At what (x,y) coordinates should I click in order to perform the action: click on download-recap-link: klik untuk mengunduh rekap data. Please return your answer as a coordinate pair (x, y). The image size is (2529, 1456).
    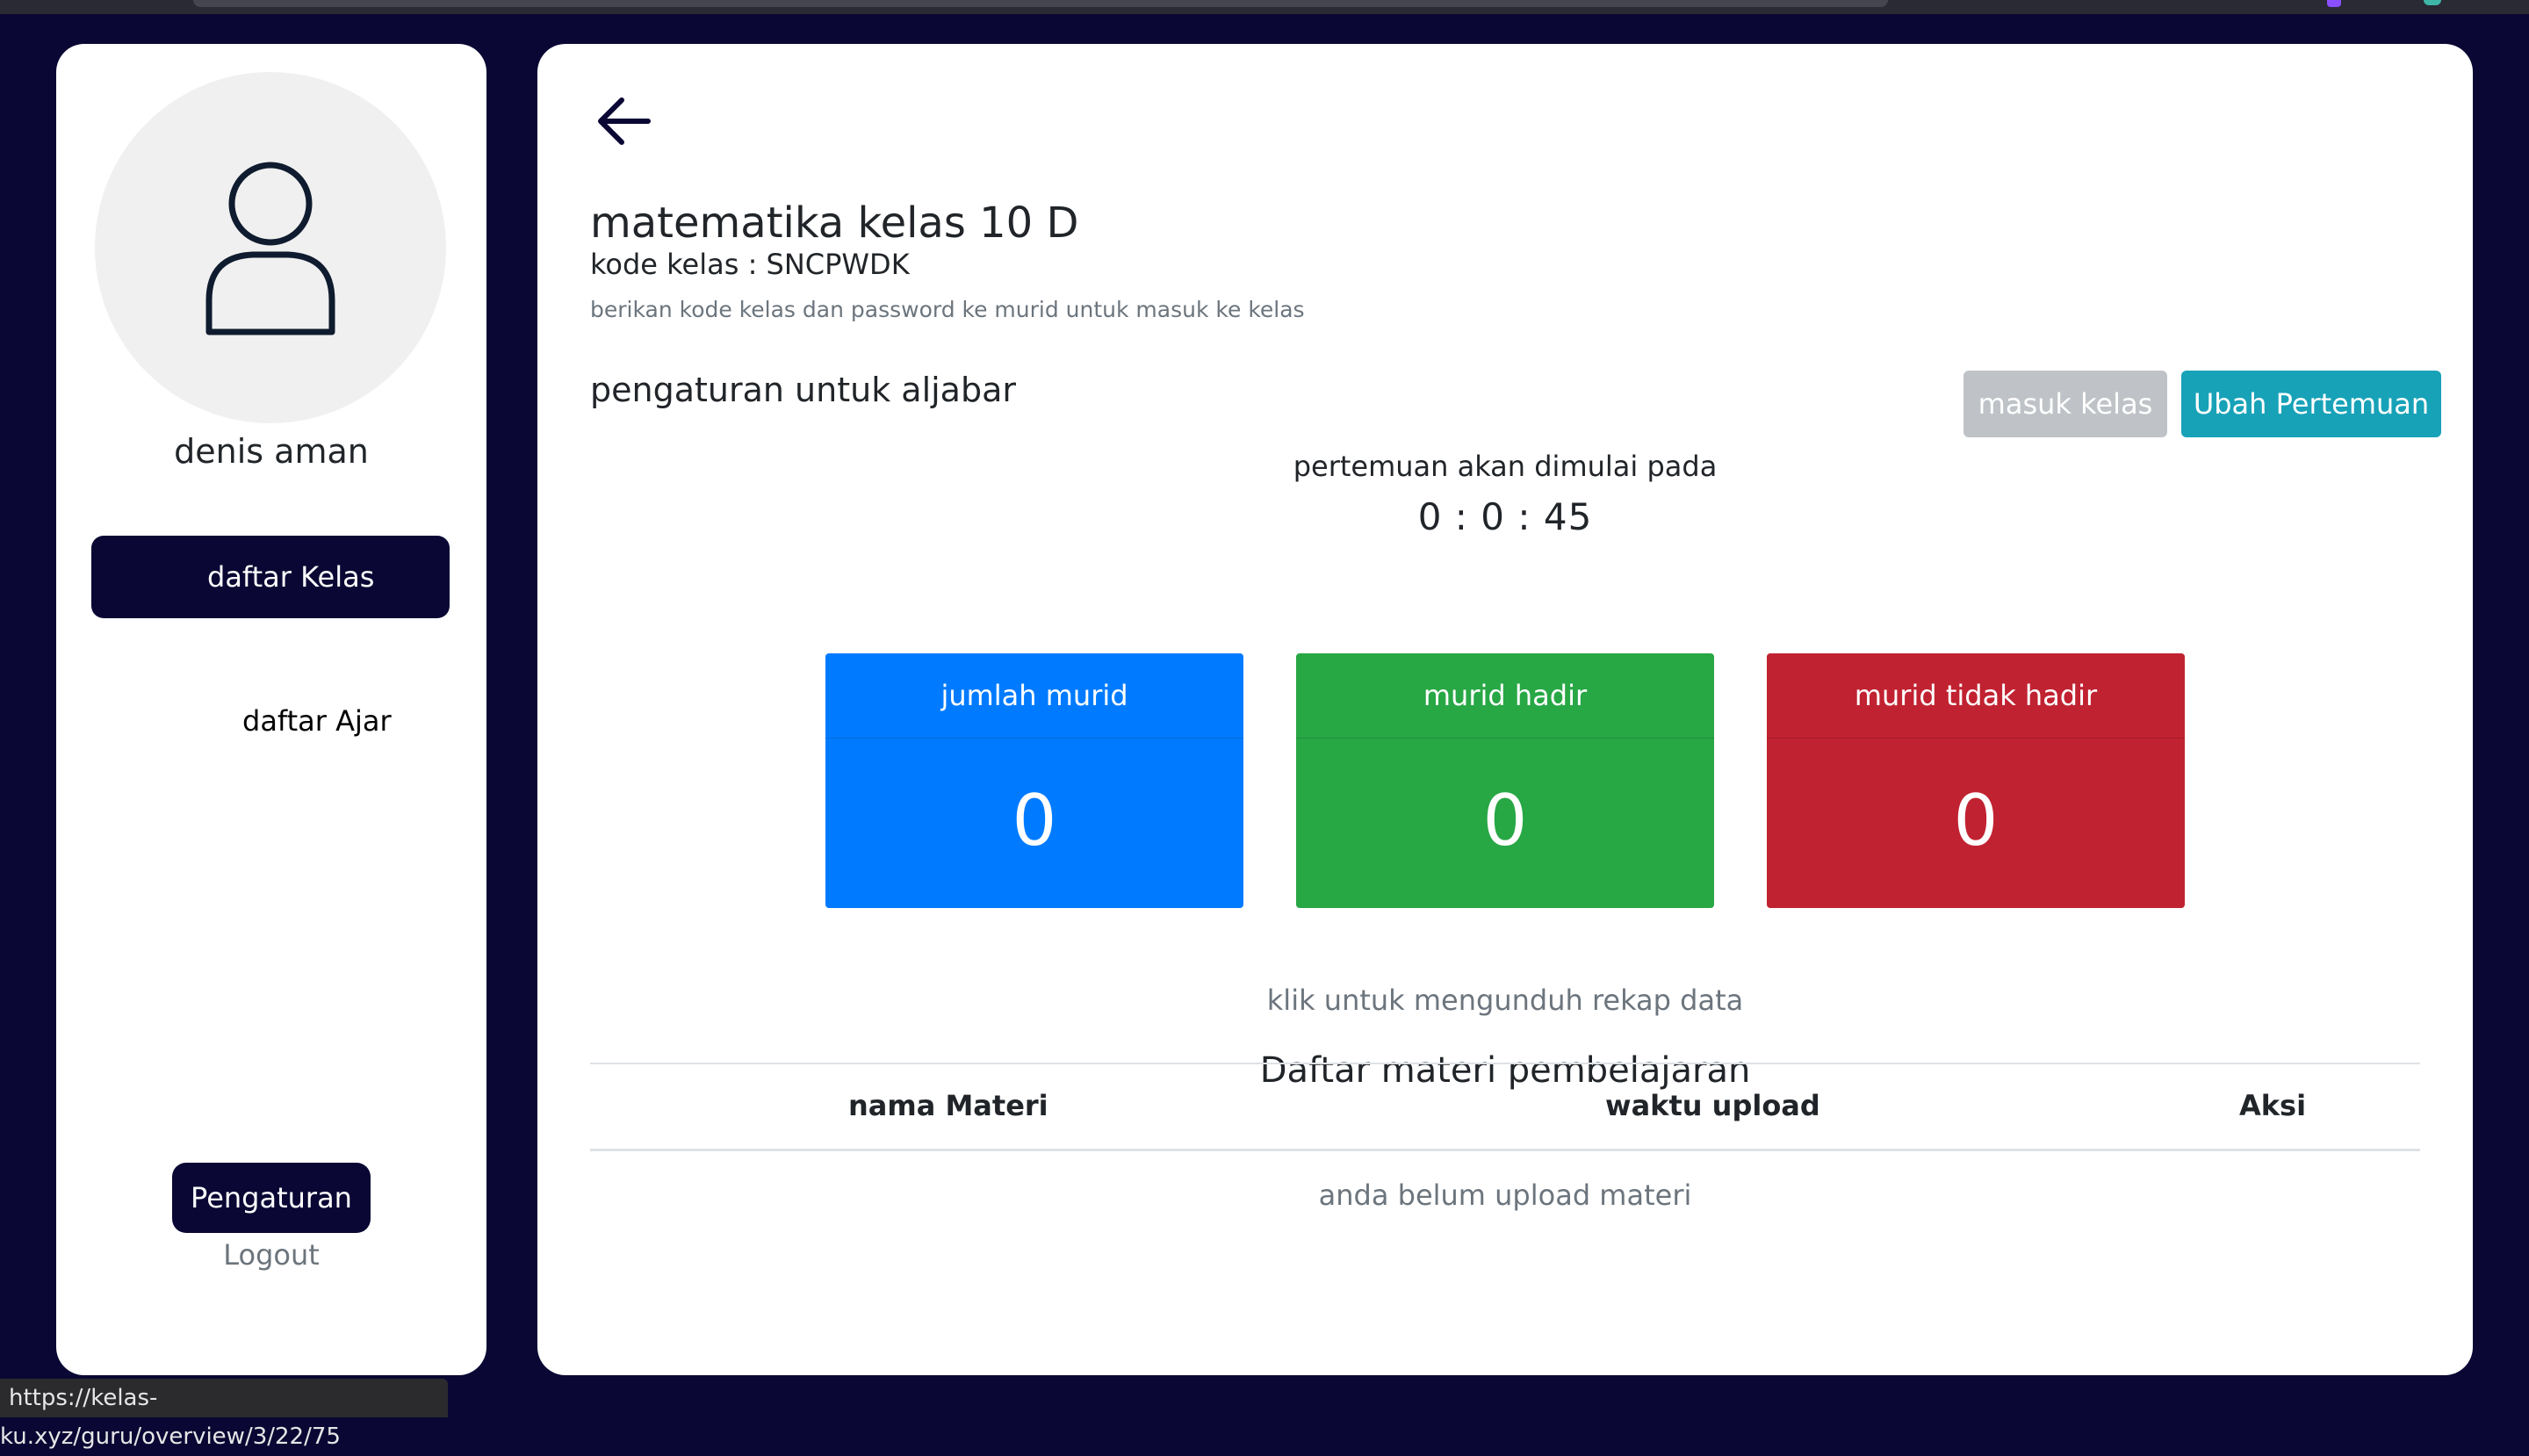
    Looking at the image, I should click on (1505, 1000).